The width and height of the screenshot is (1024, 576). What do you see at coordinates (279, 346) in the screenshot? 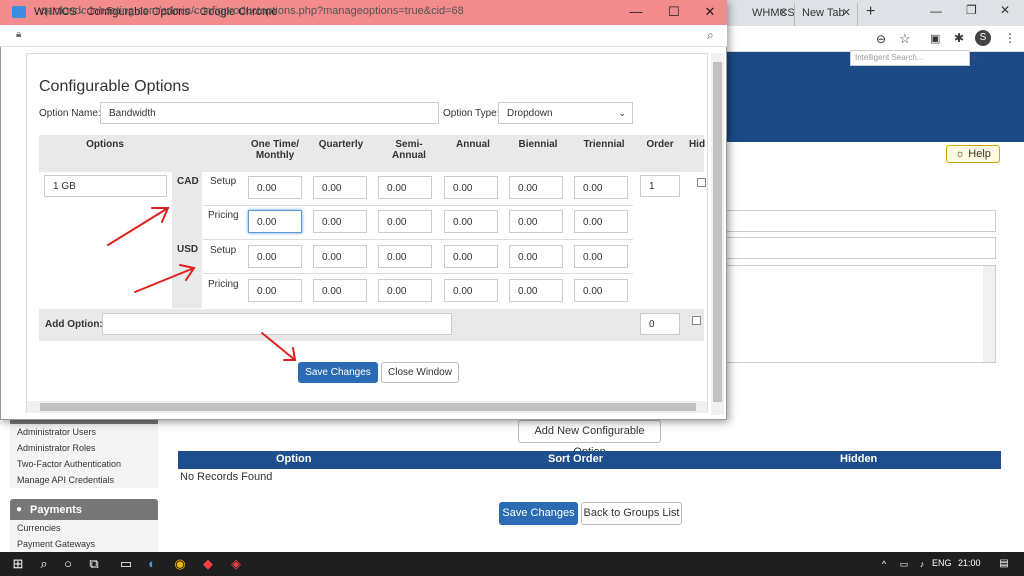
I see `arrow-to-save` at bounding box center [279, 346].